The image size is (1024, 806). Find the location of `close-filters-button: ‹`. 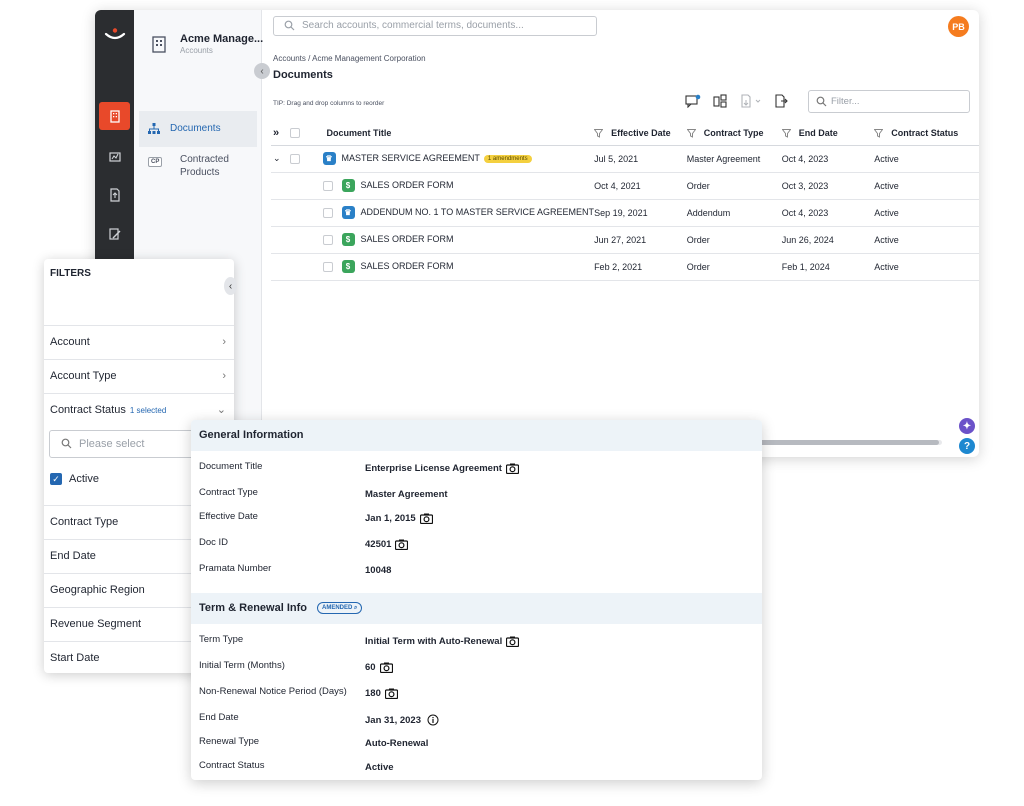

close-filters-button: ‹ is located at coordinates (230, 286).